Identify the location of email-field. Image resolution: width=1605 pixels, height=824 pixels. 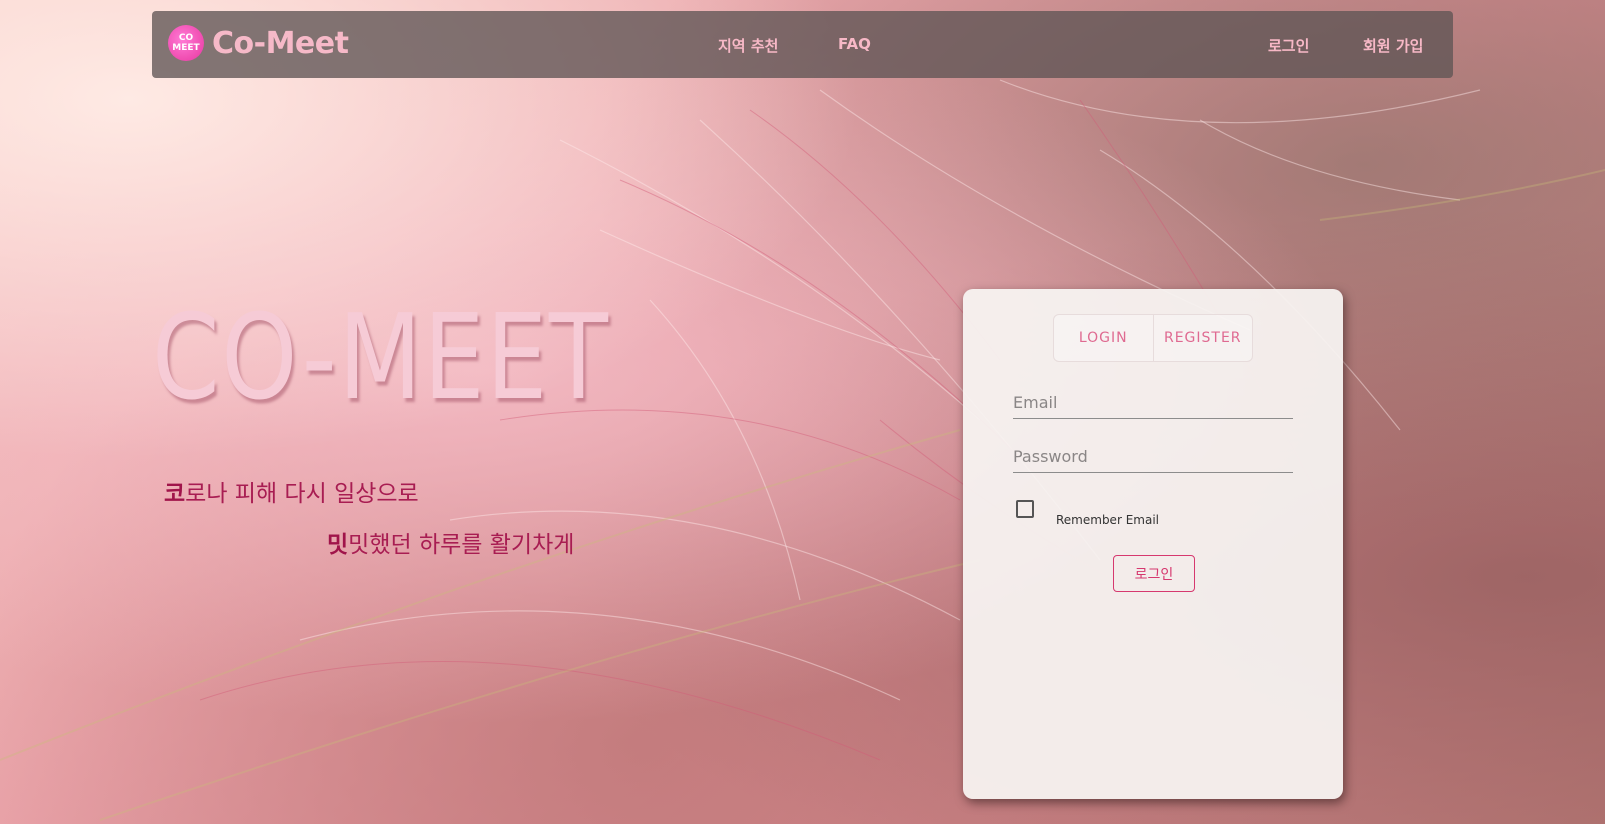
(1153, 403).